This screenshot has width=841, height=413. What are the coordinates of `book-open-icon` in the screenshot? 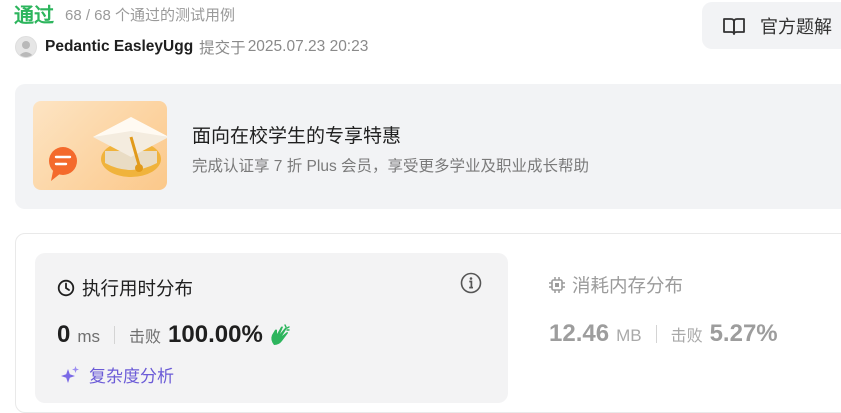 It's located at (734, 26).